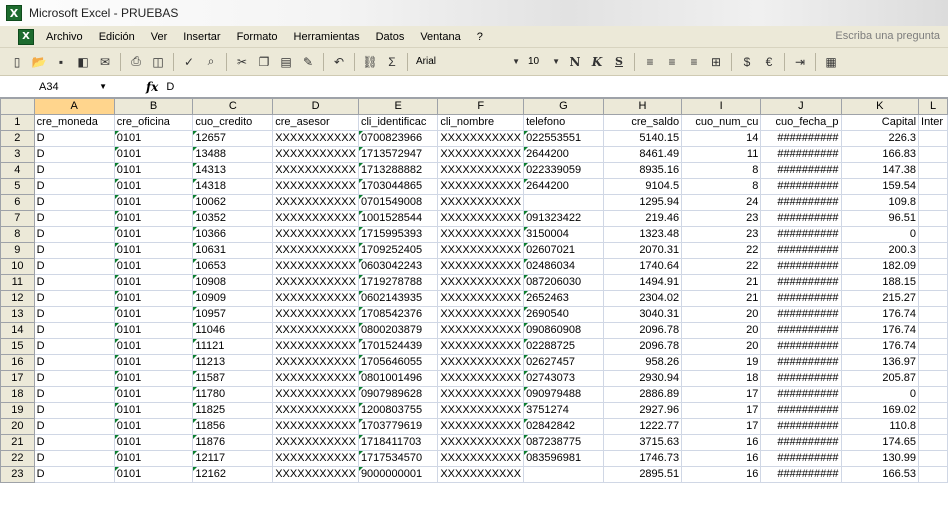 The image size is (948, 526). I want to click on cell: 20, so click(721, 346).